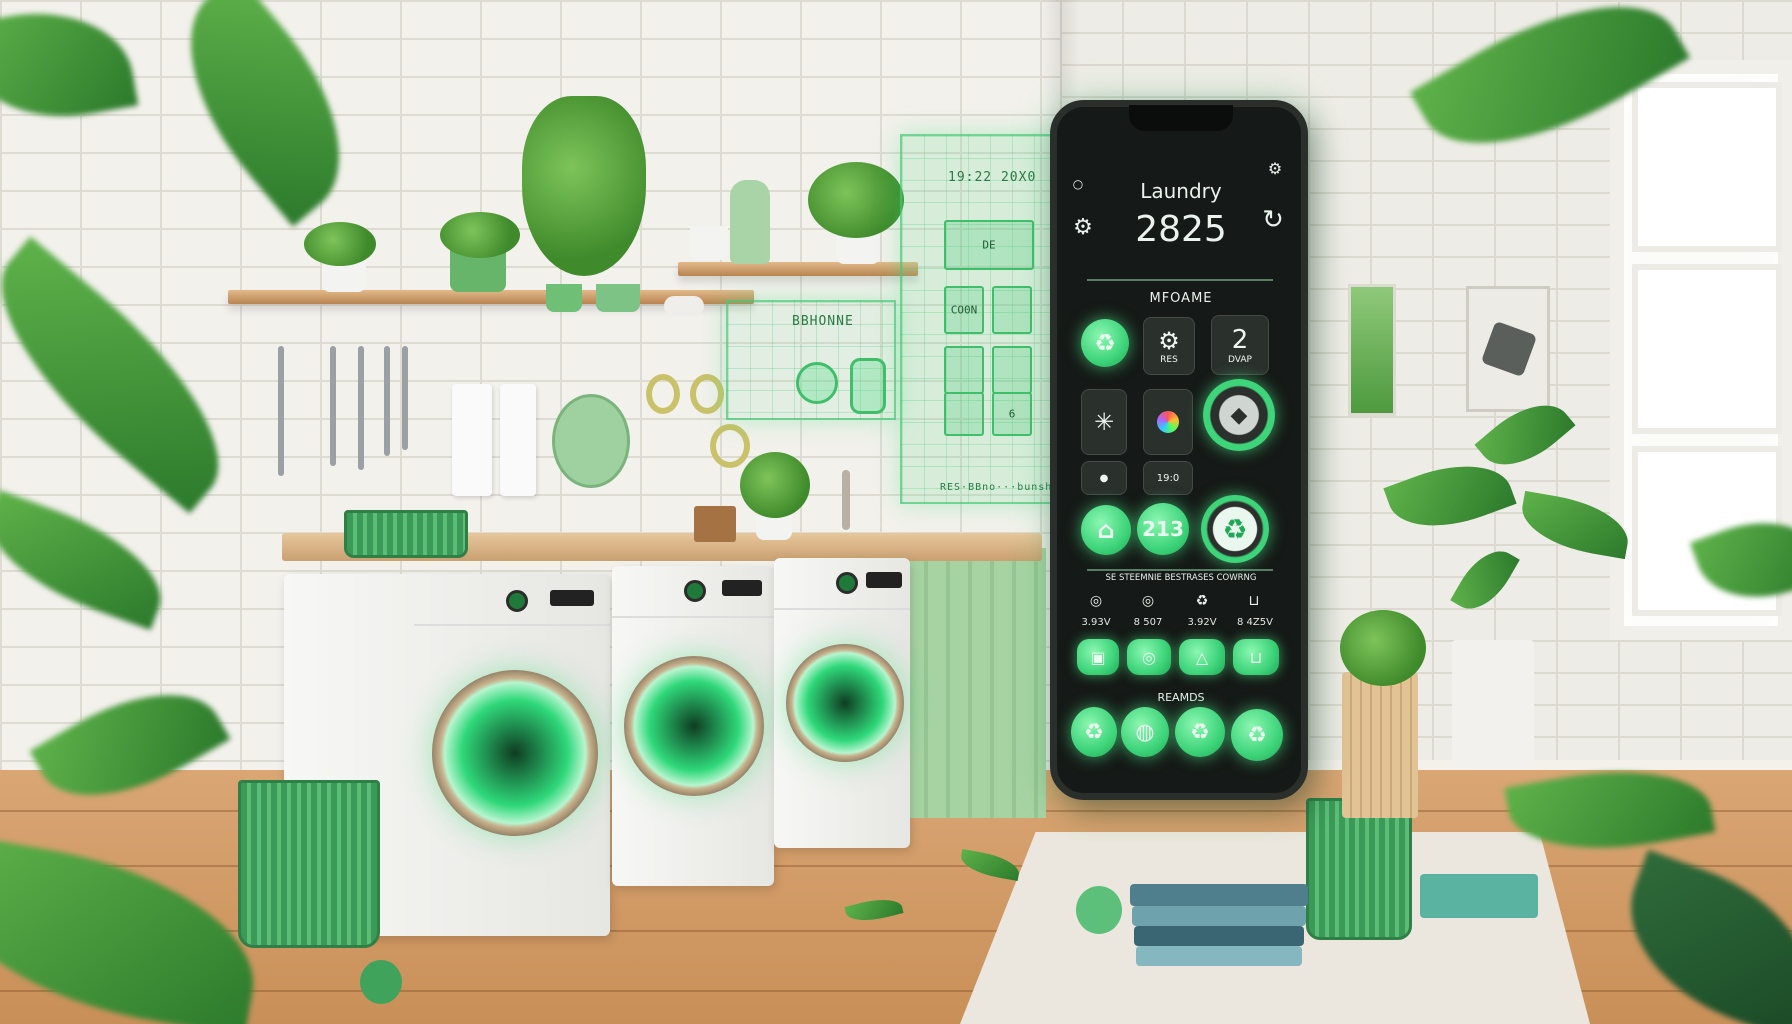  I want to click on laundry-basket-right, so click(1359, 869).